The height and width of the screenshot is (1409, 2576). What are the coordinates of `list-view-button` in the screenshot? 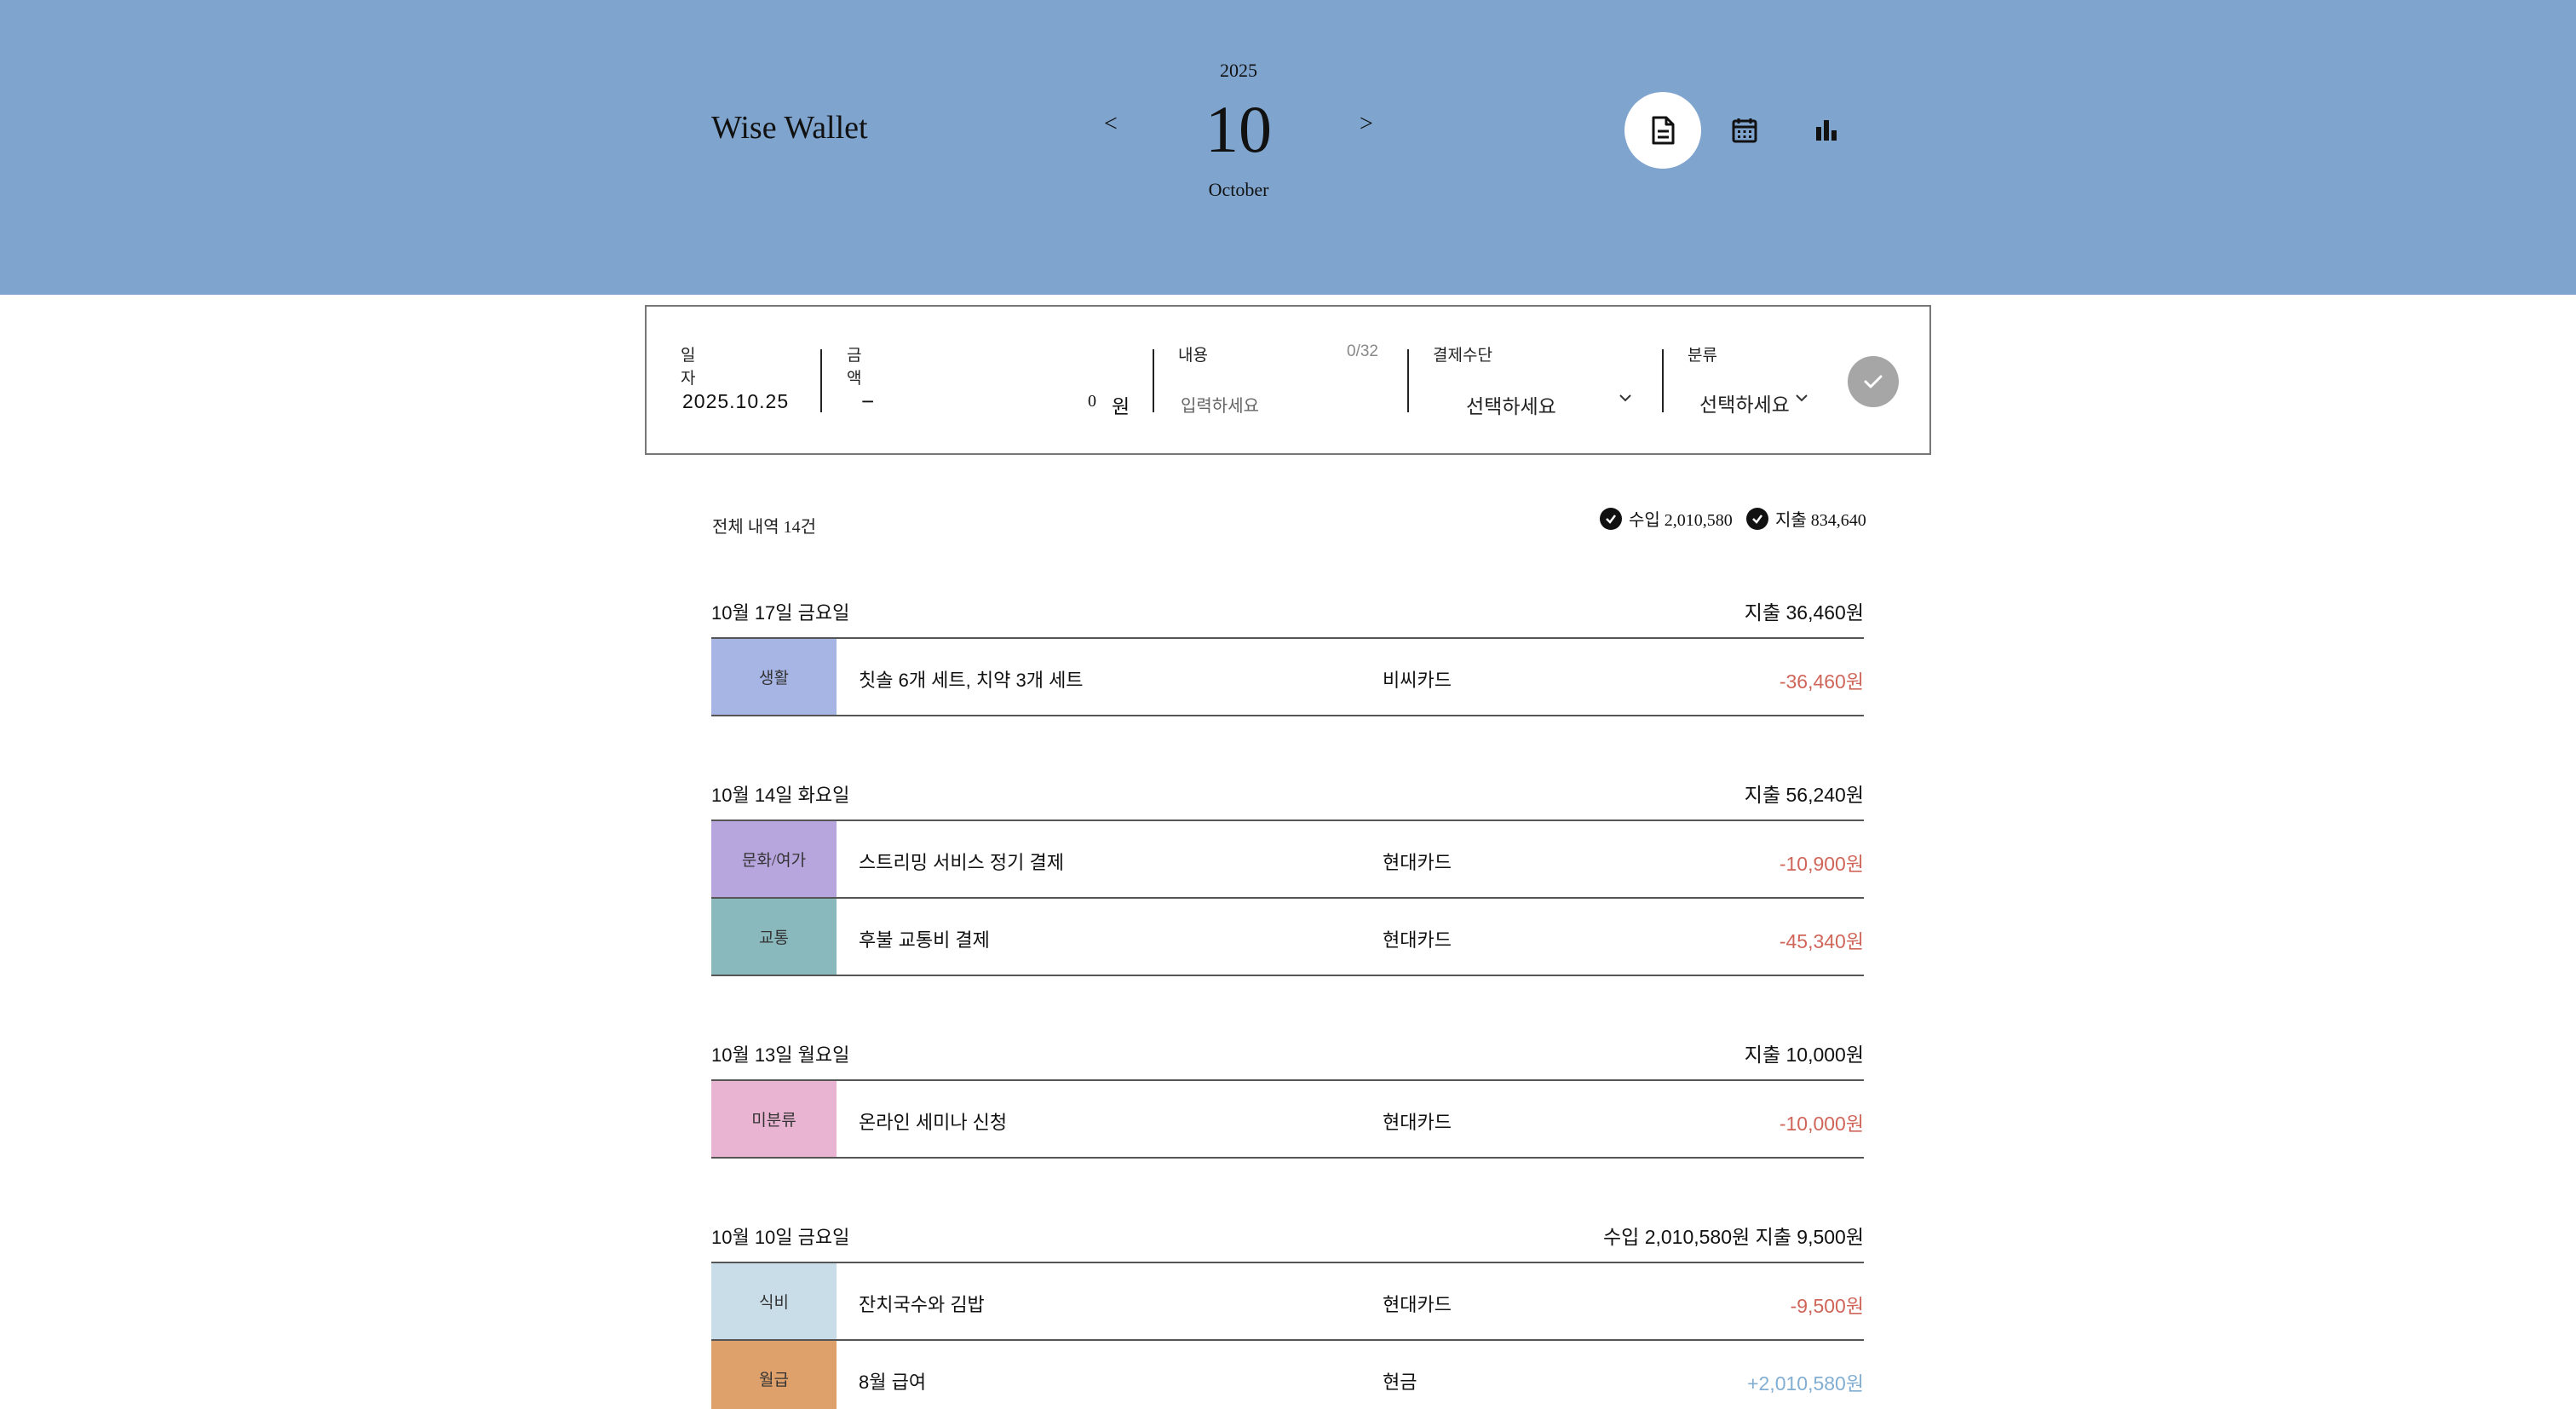 It's located at (1663, 130).